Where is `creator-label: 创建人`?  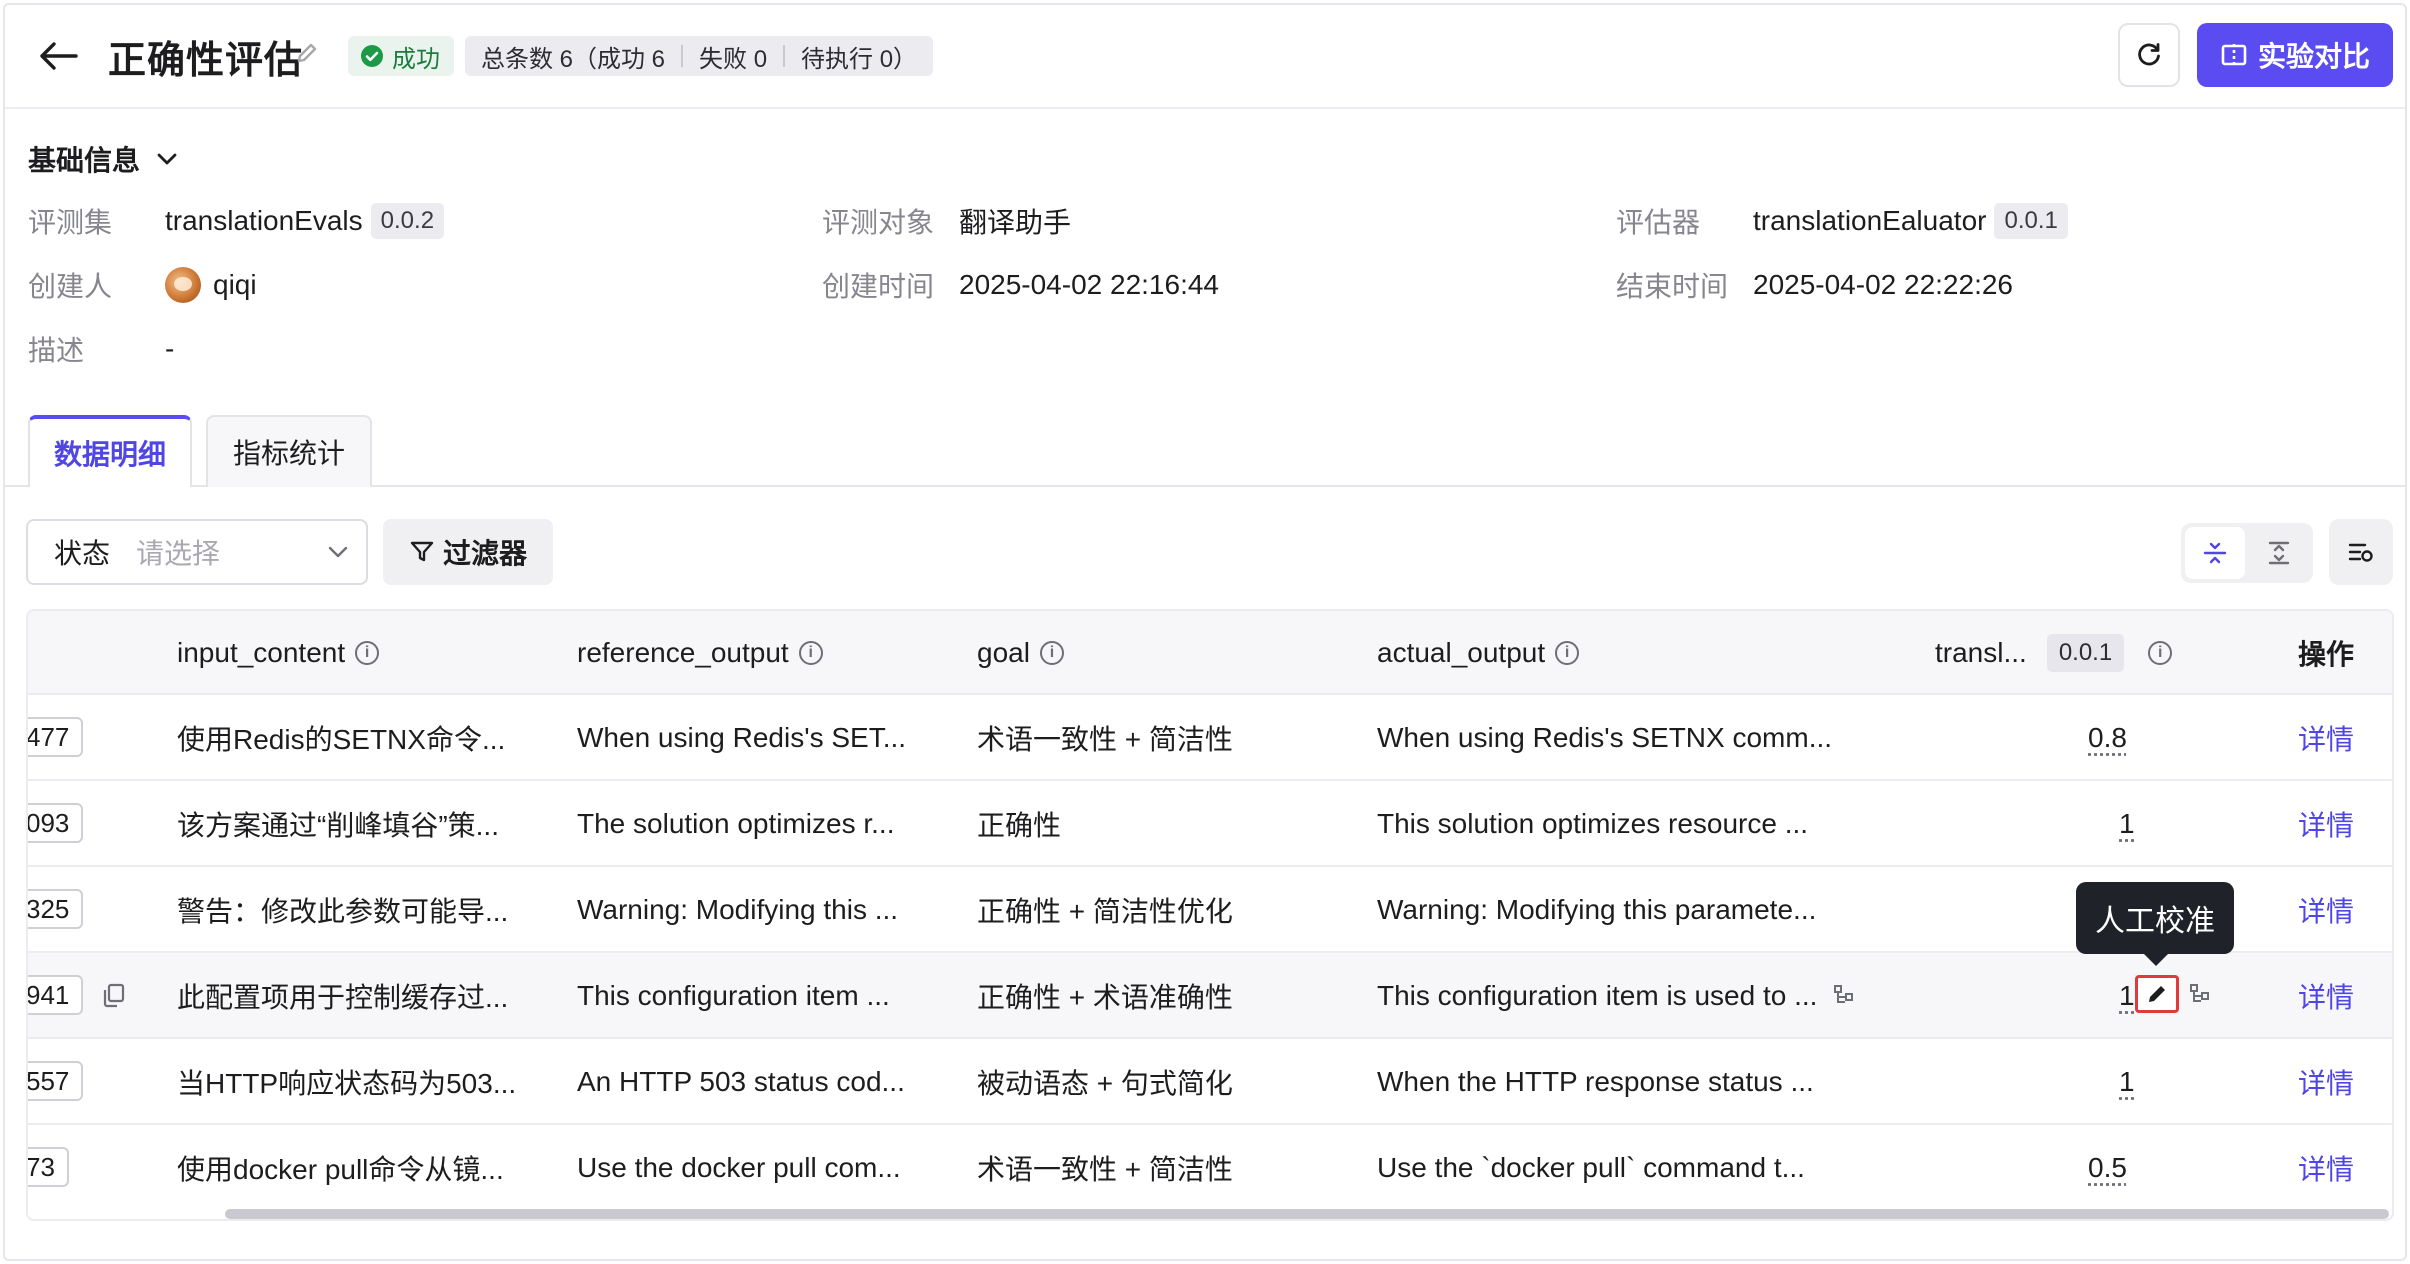
creator-label: 创建人 is located at coordinates (70, 286).